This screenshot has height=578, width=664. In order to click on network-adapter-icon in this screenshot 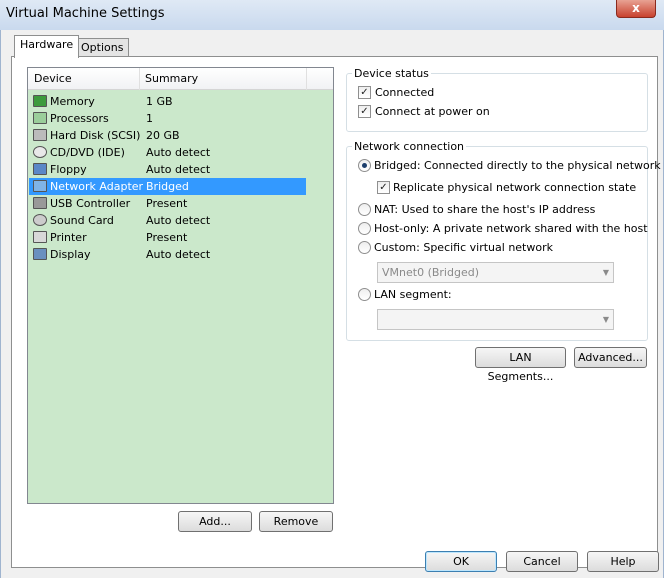, I will do `click(40, 186)`.